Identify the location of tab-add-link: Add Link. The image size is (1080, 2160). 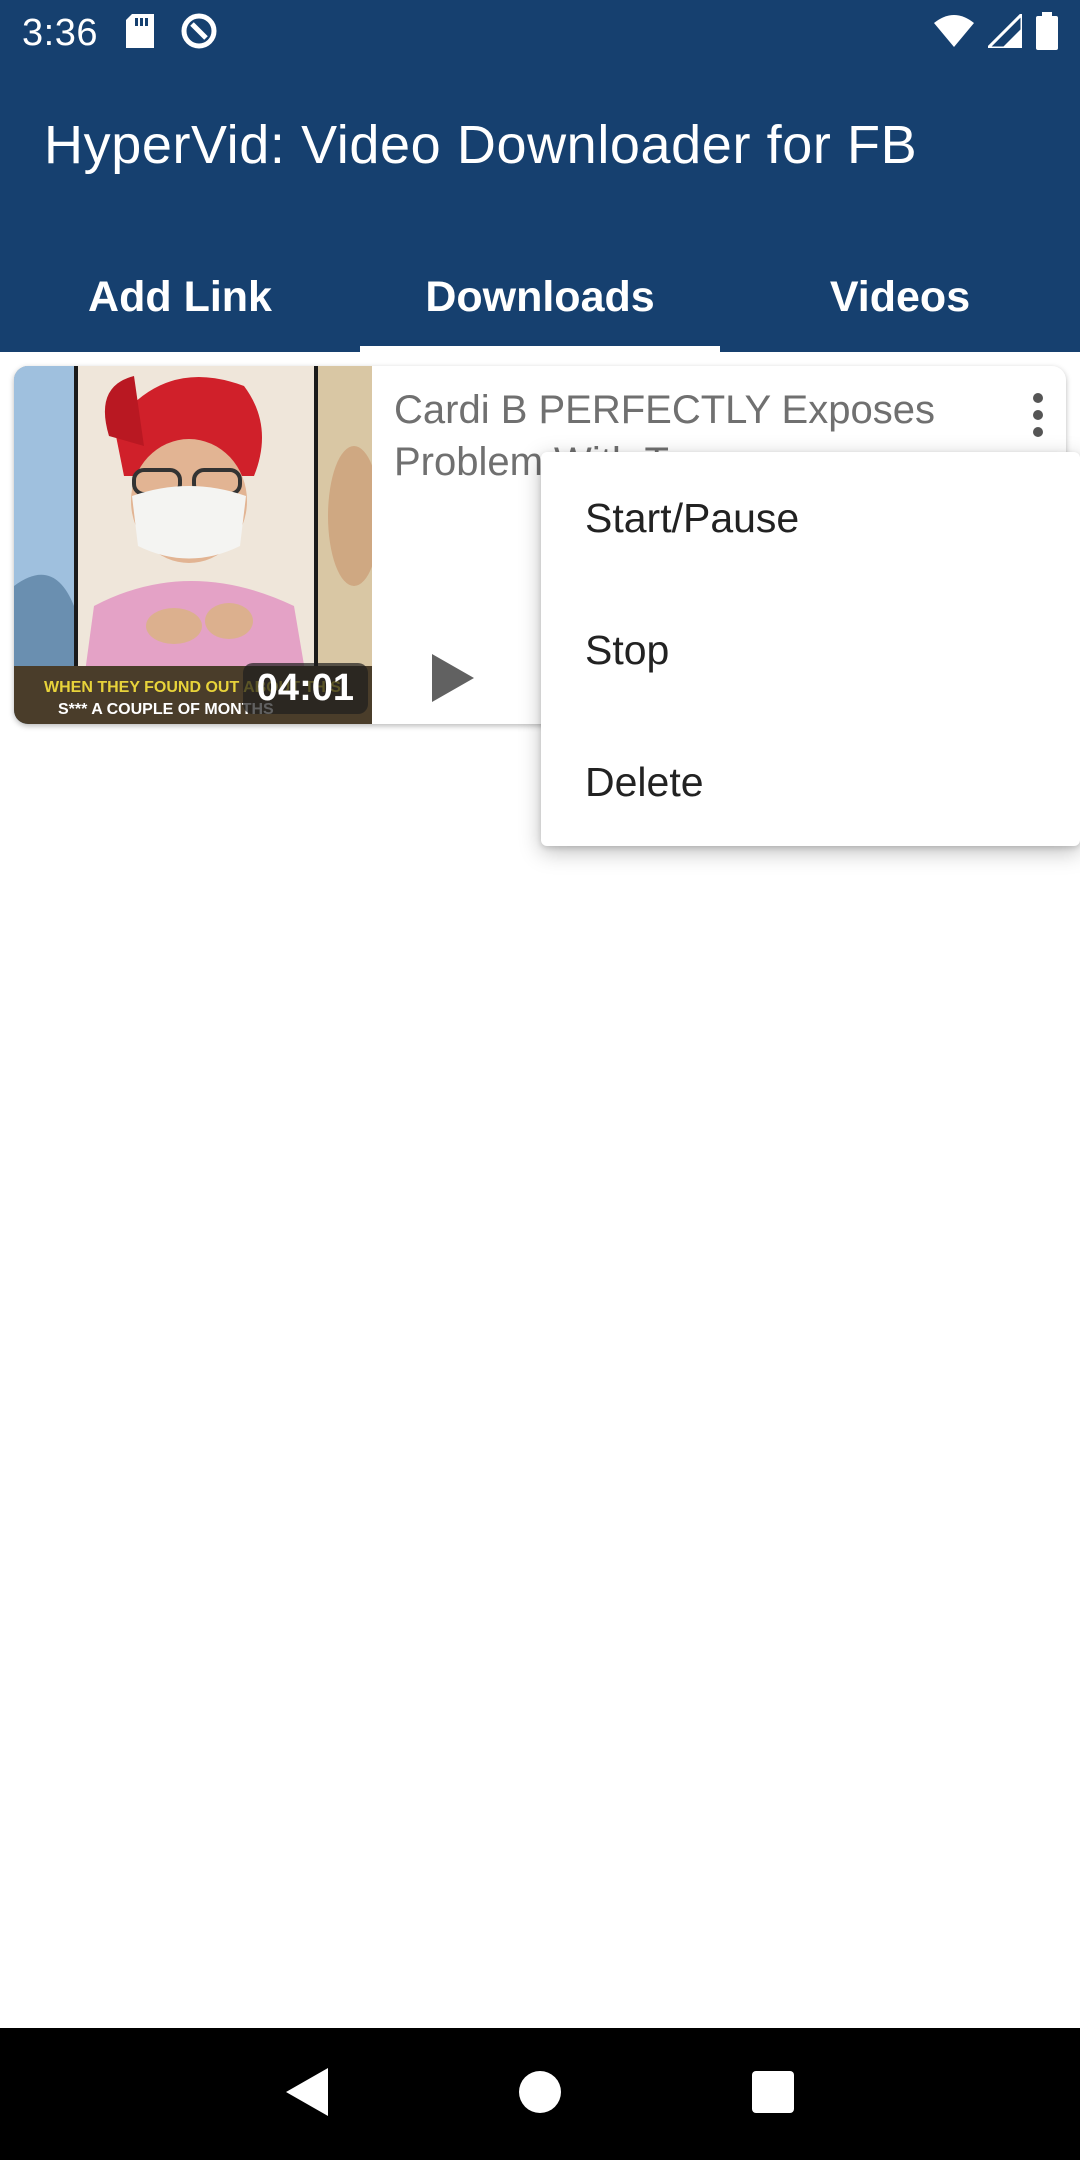
(180, 297).